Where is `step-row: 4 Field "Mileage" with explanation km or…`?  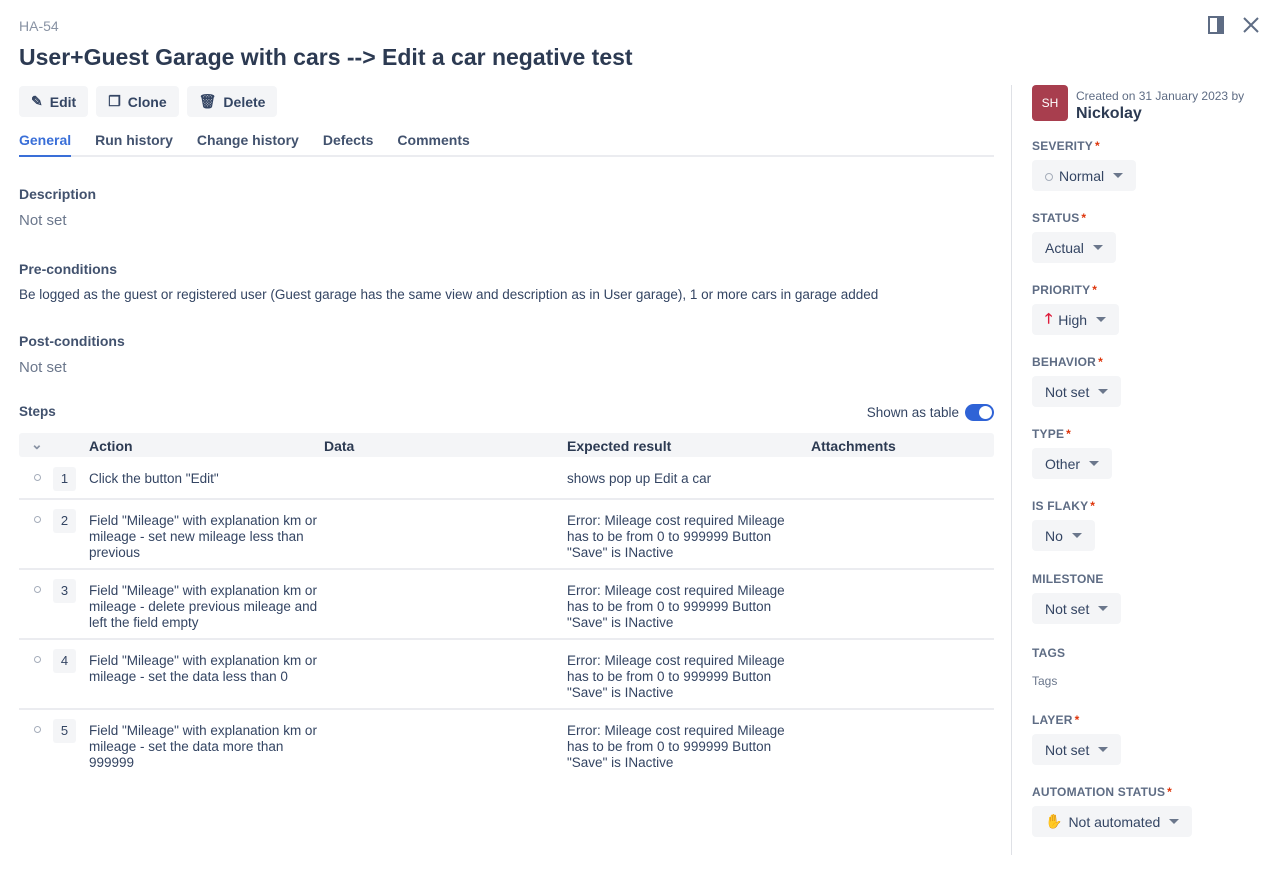 step-row: 4 Field "Mileage" with explanation km or… is located at coordinates (506, 675).